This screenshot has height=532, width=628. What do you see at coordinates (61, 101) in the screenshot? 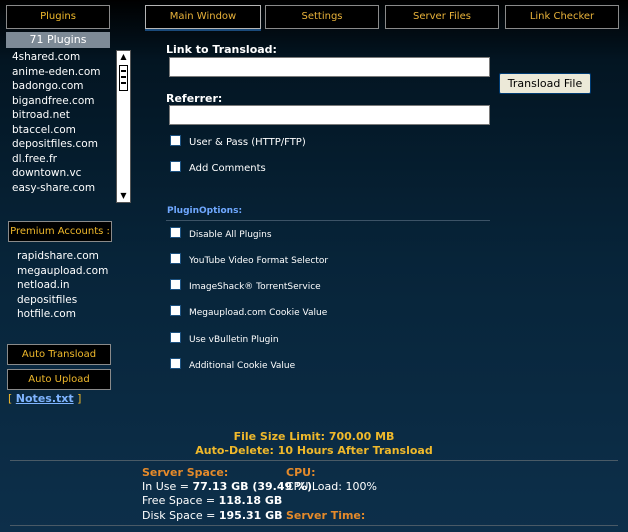
I see `list-item: bigandfree.com` at bounding box center [61, 101].